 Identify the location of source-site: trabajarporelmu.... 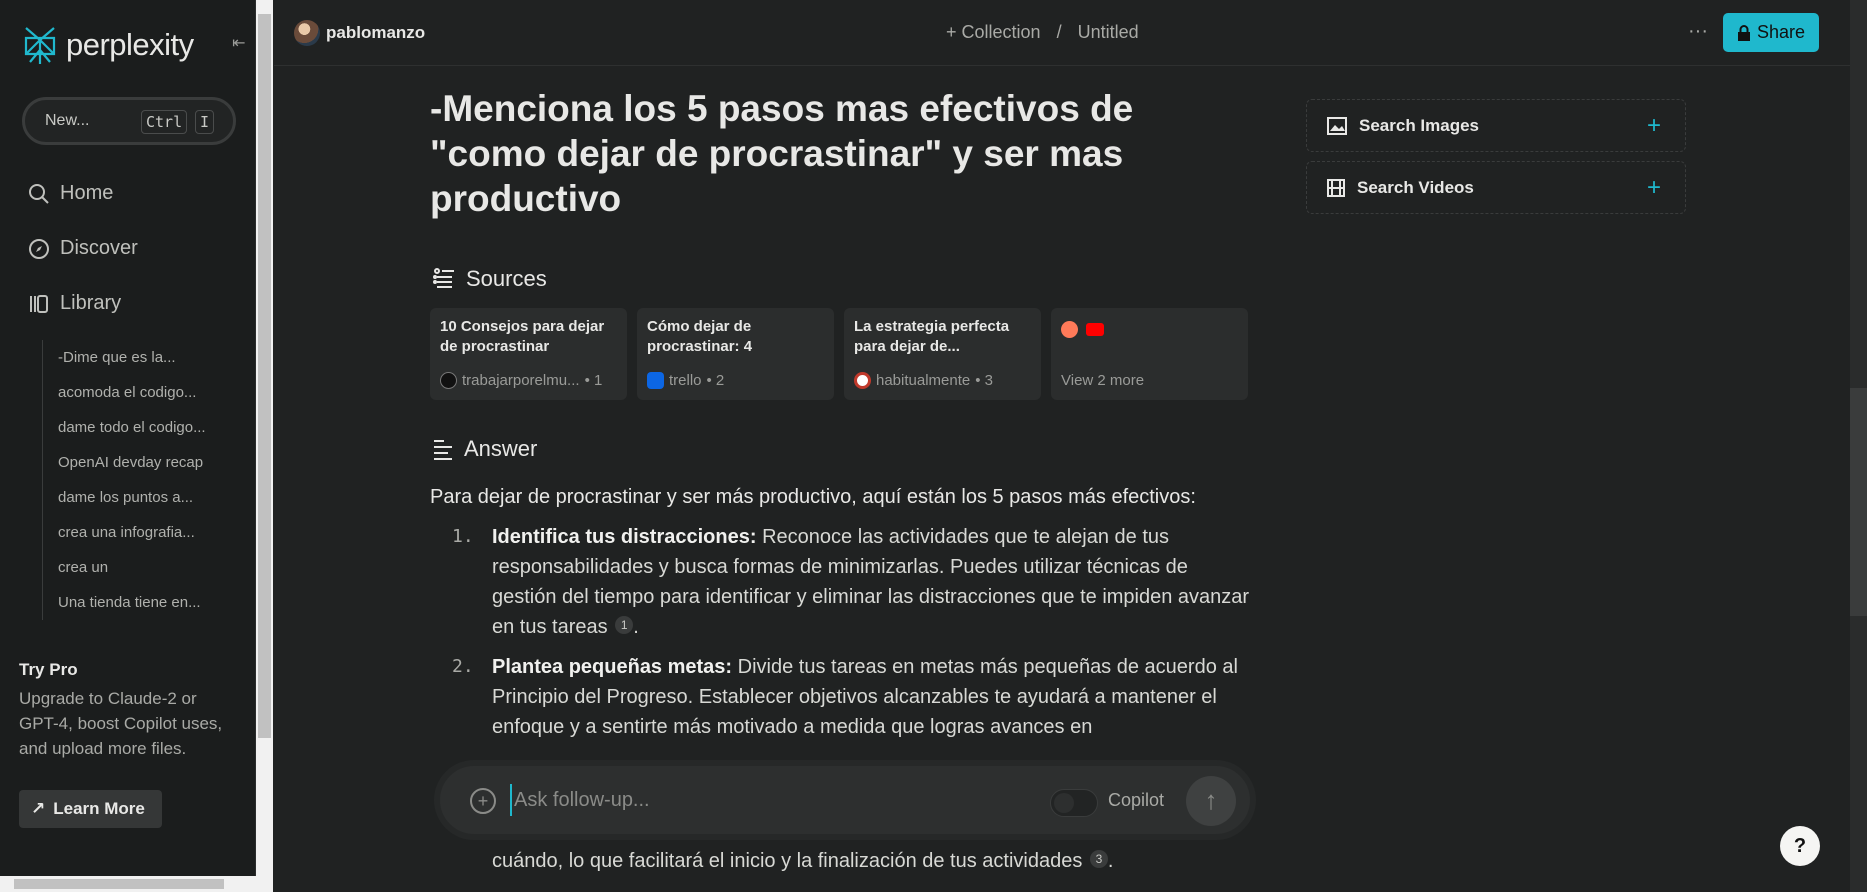
(521, 380).